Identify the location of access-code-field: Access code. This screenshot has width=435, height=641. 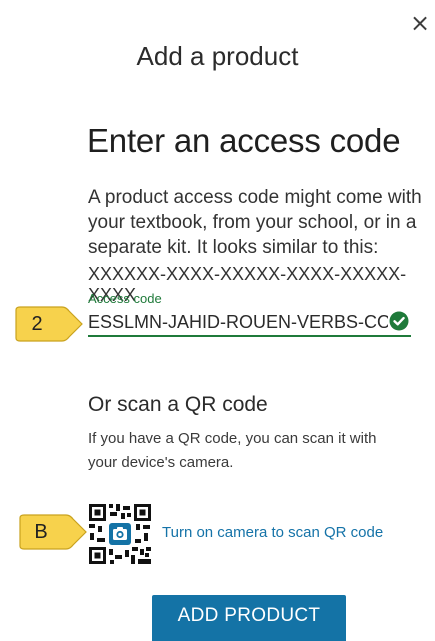
(249, 313).